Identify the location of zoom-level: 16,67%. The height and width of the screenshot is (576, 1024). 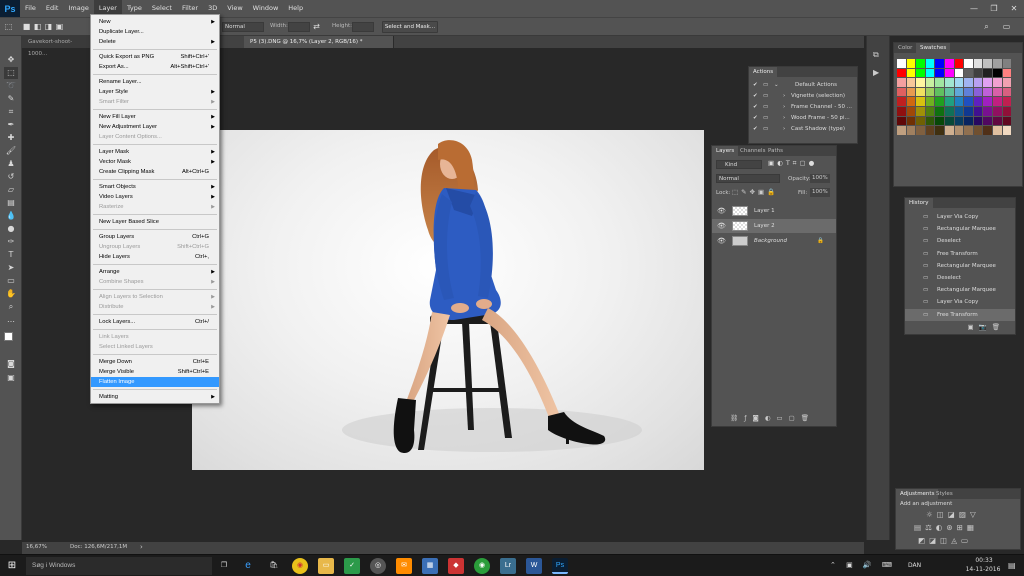
(36, 547).